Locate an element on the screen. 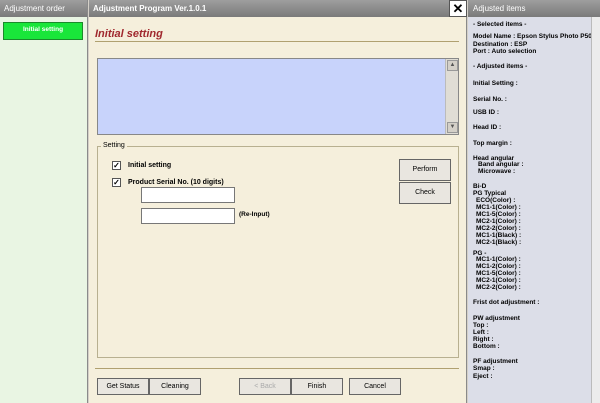 The width and height of the screenshot is (600, 403). window-title: Adjustment Program Ver.1.0.1 is located at coordinates (277, 8).